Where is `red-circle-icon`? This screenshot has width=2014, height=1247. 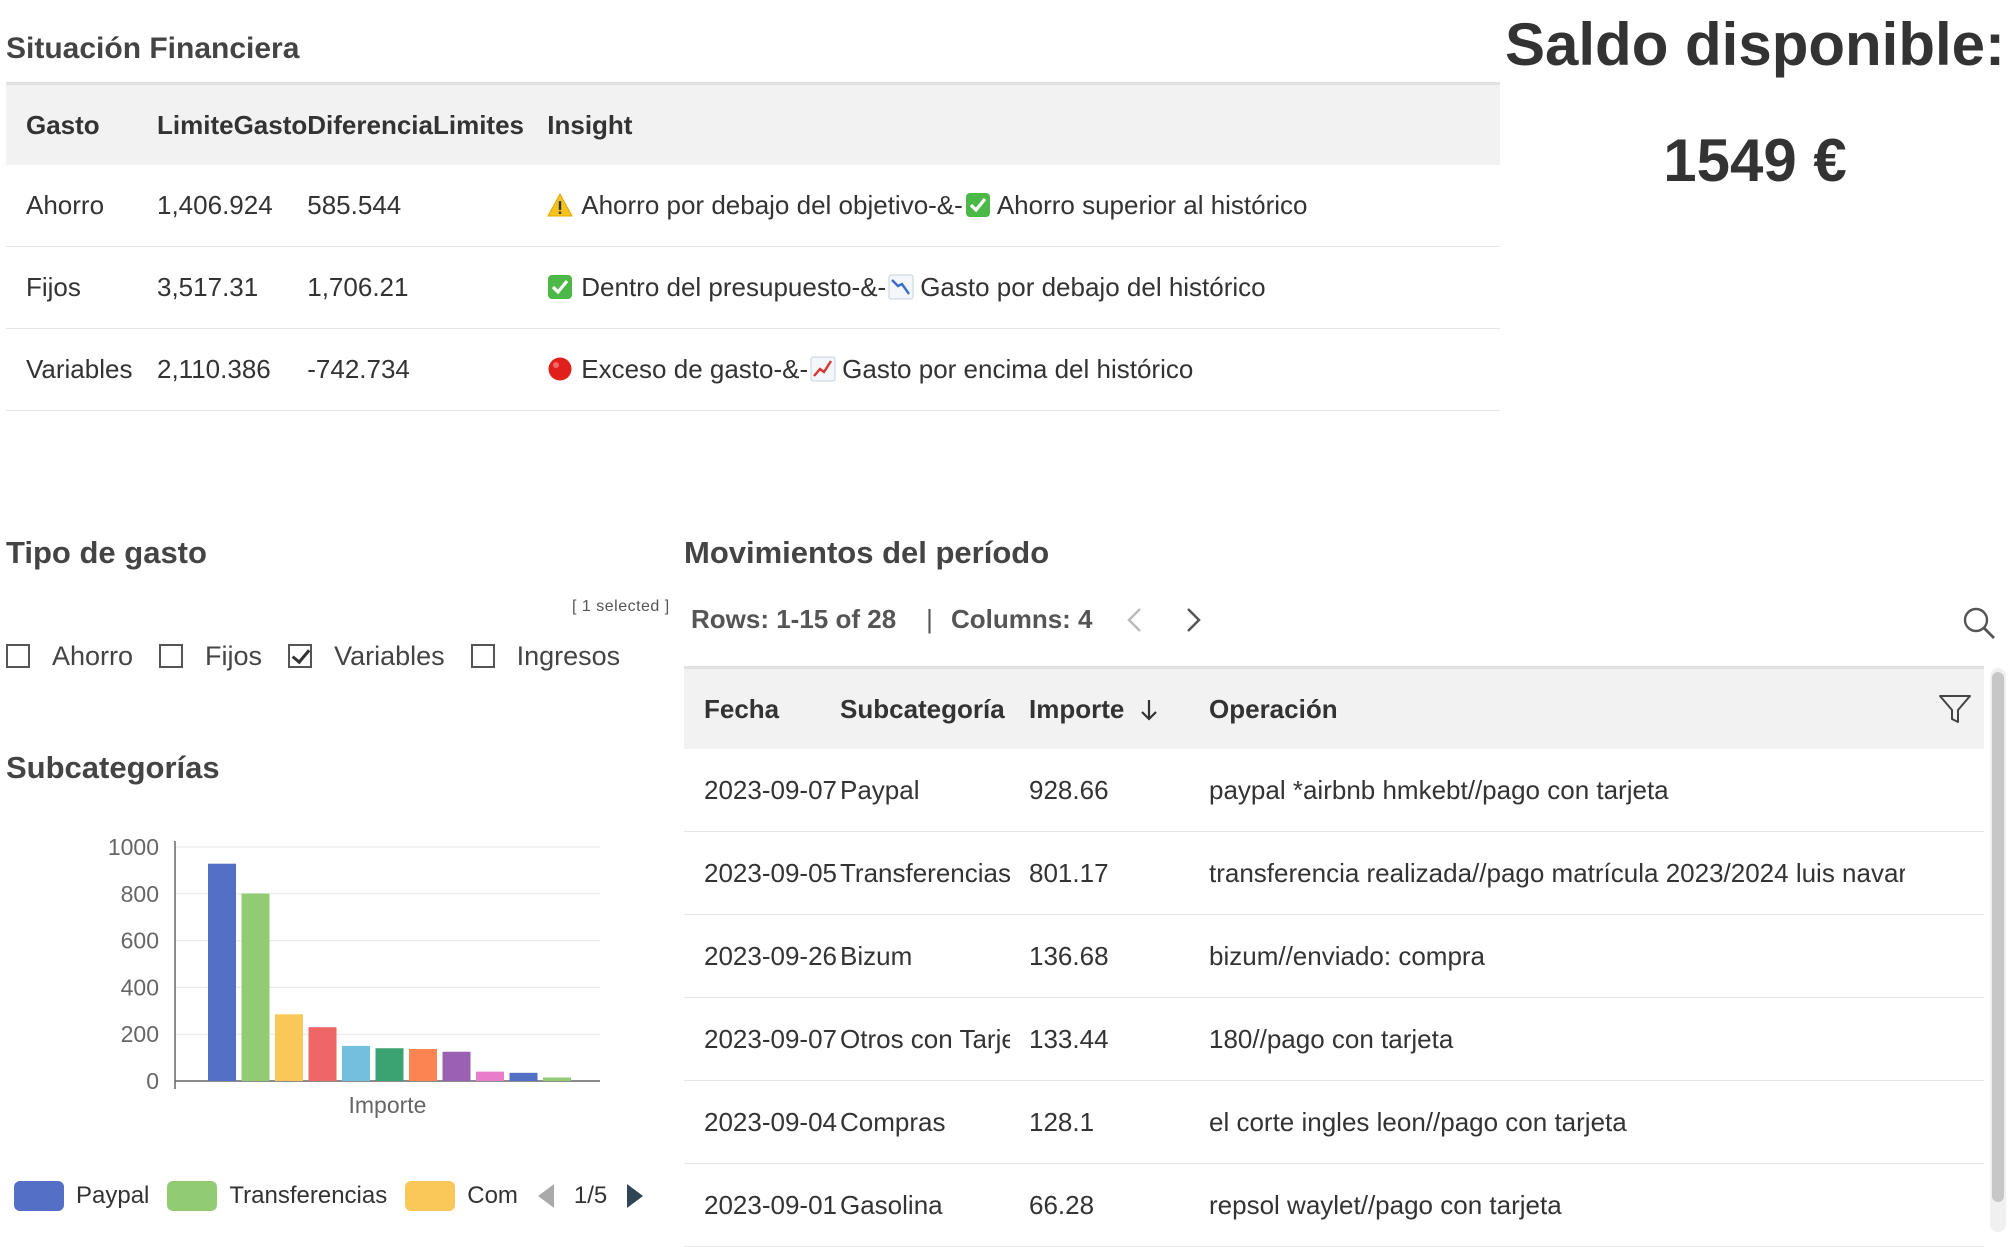
red-circle-icon is located at coordinates (560, 369).